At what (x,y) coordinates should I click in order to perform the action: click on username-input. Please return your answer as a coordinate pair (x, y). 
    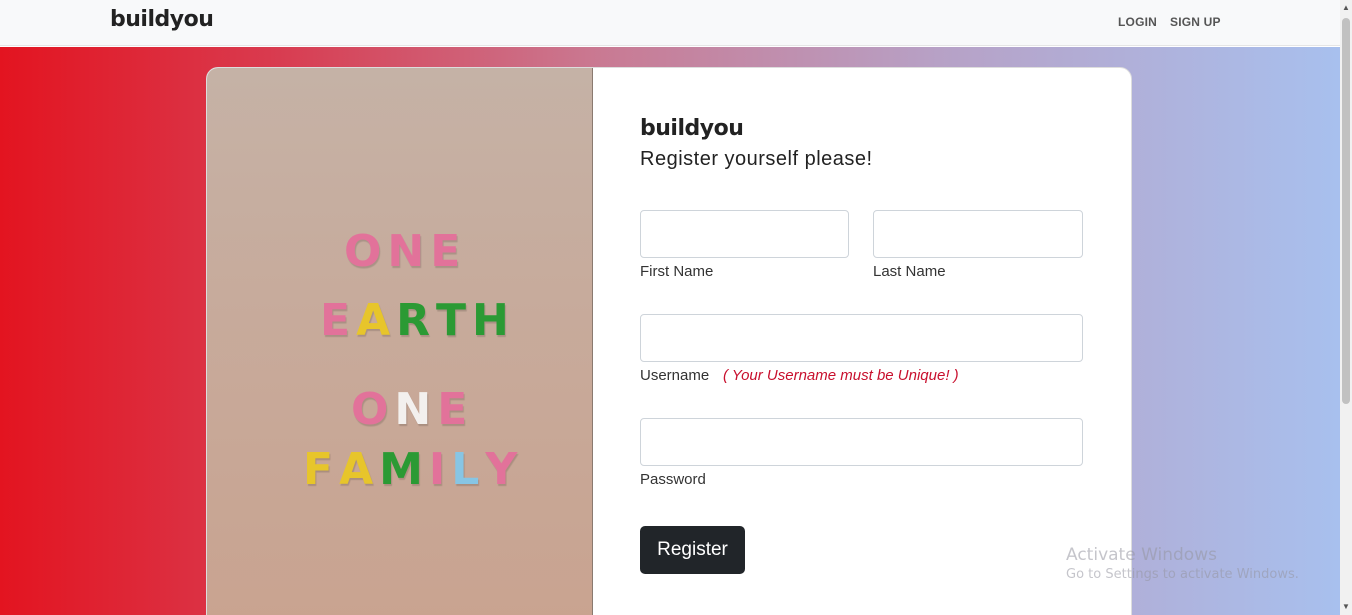
    Looking at the image, I should click on (861, 338).